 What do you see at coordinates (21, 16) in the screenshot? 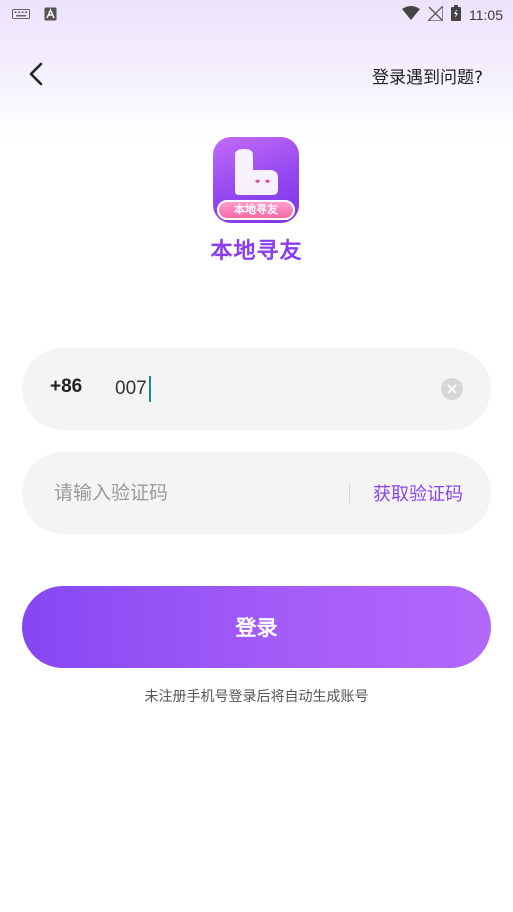
I see `keyboard-icon` at bounding box center [21, 16].